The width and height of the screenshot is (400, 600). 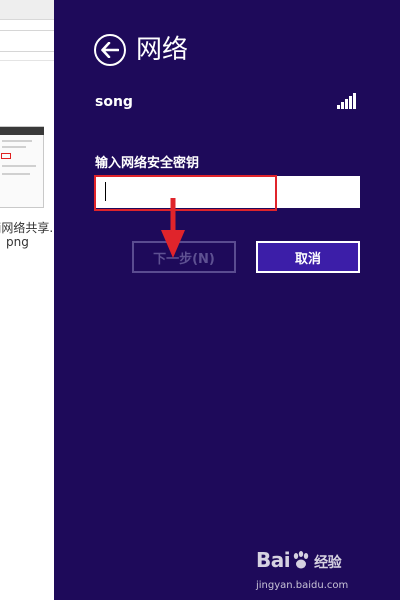 I want to click on file-thumbnail, so click(x=22, y=167).